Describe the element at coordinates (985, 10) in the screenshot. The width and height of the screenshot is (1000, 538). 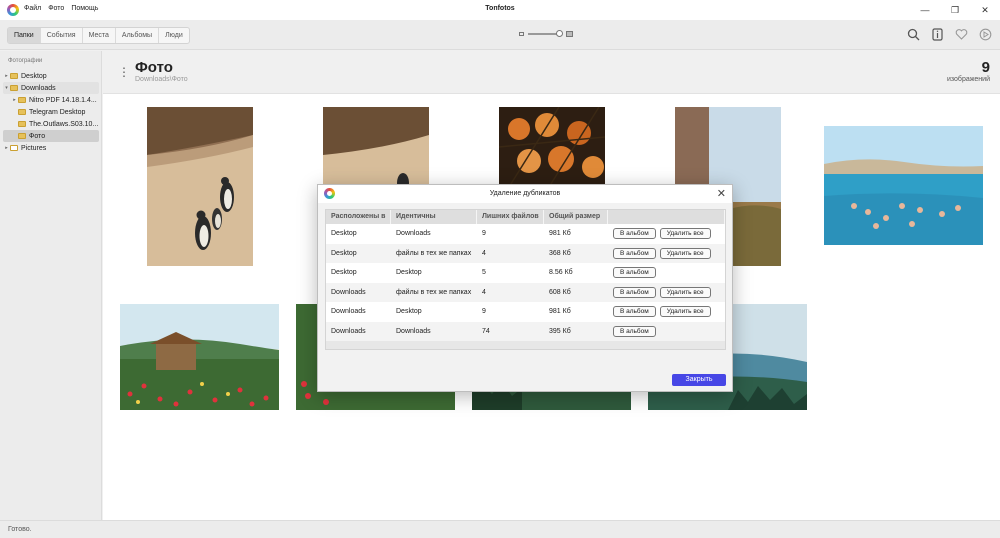
I see `close-window-icon: ✕` at that location.